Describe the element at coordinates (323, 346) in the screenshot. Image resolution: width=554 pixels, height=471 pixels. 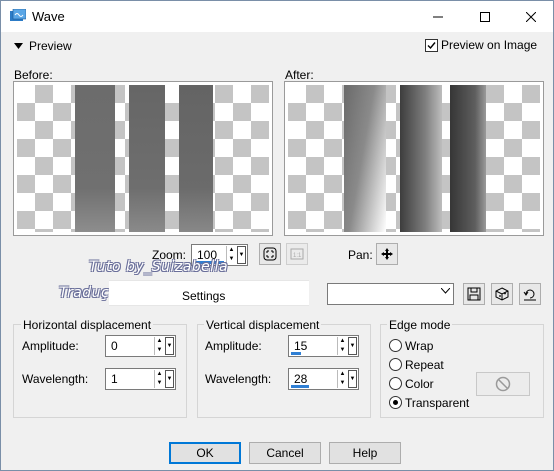
I see `vertical-amplitude-spinbox: ▲▼ ▼` at that location.